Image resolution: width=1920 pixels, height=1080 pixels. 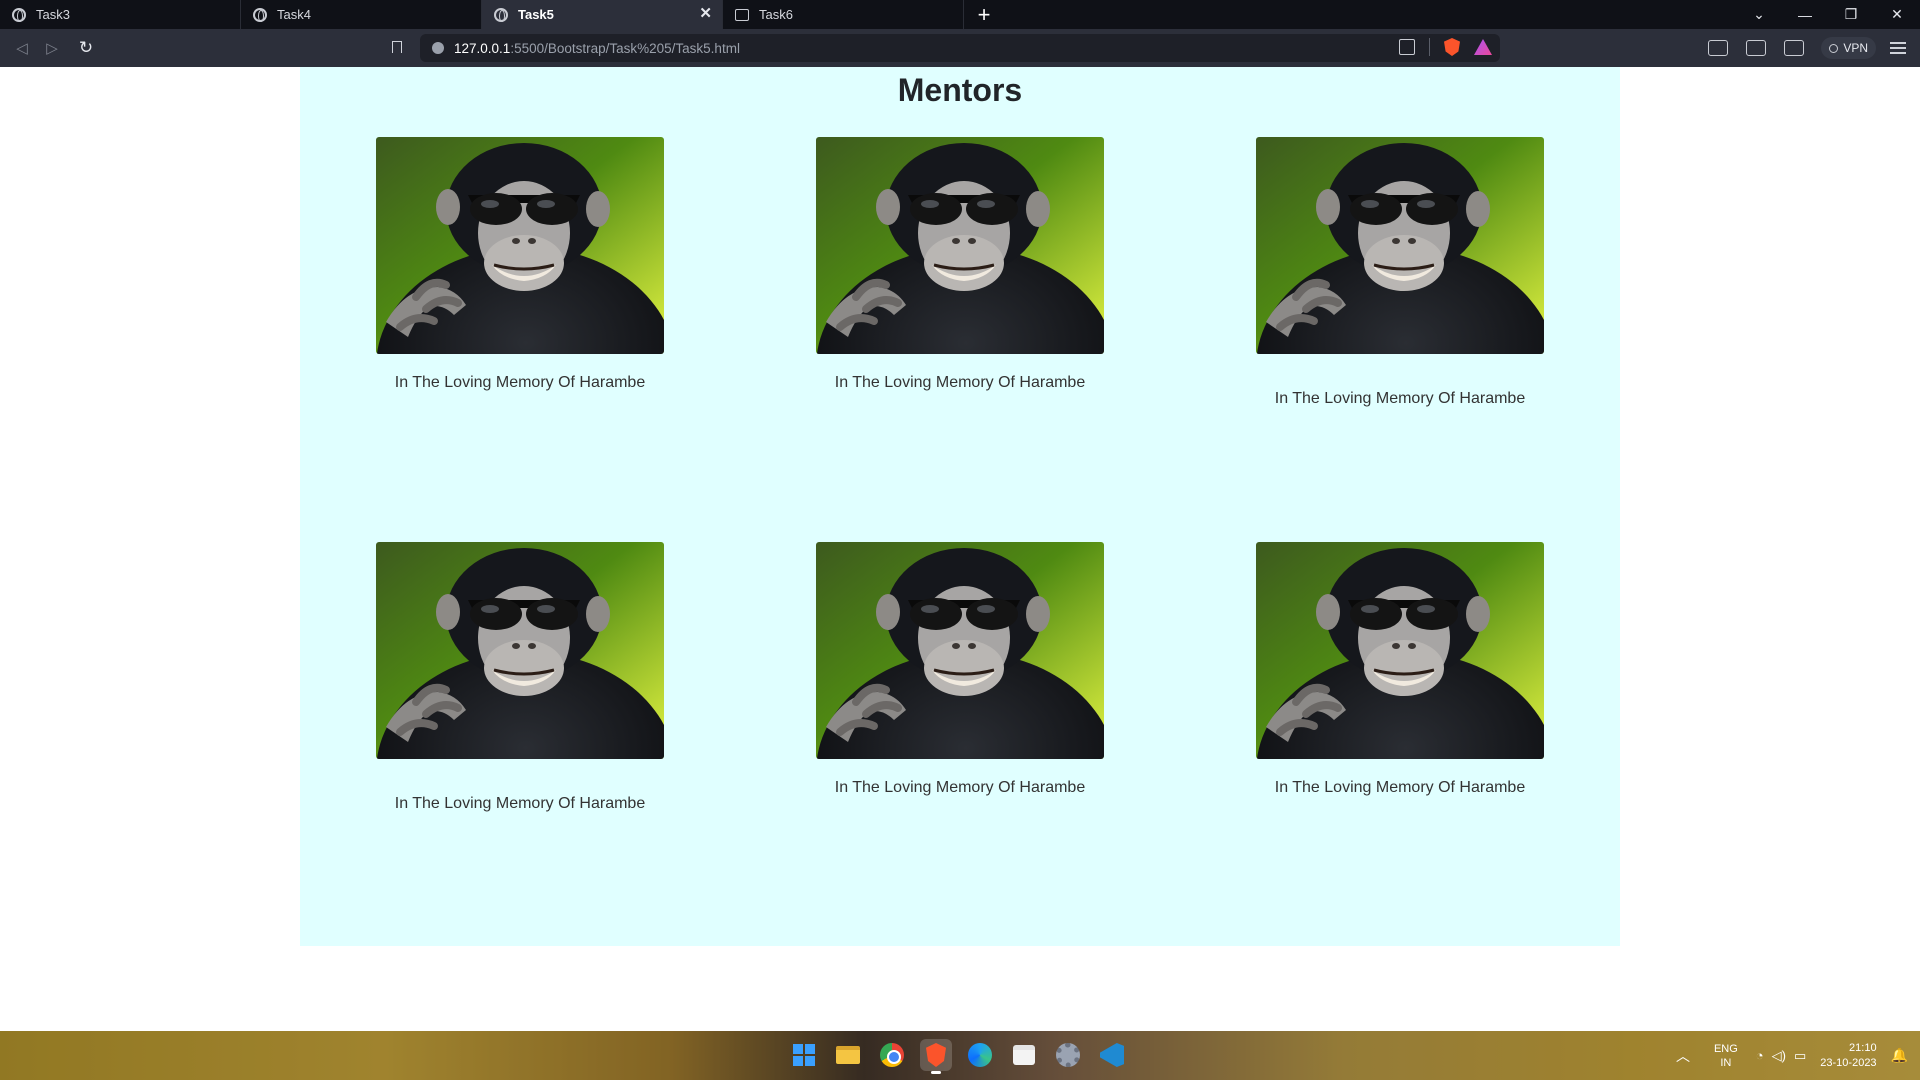 I want to click on start-icon, so click(x=804, y=1055).